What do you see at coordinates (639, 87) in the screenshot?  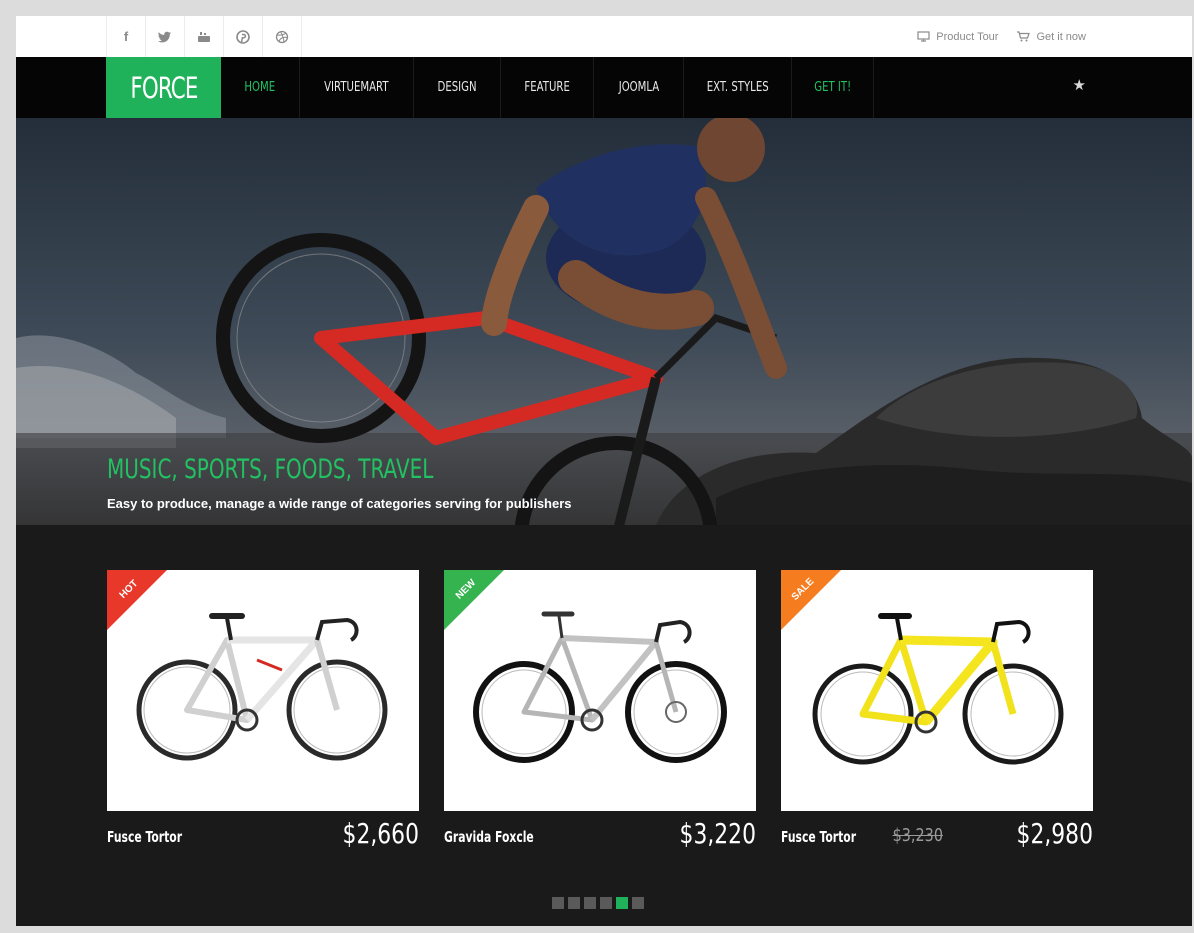 I see `menu-item-joomla: JOOMLA` at bounding box center [639, 87].